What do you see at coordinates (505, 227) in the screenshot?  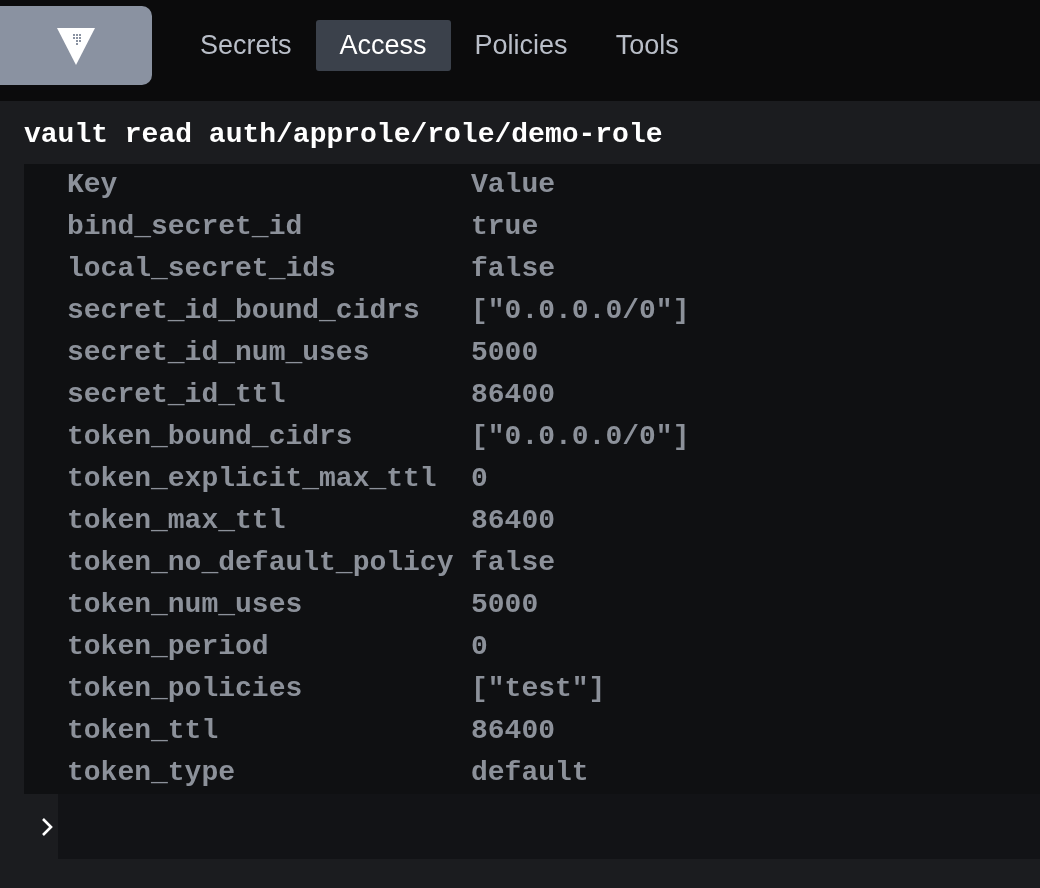 I see `value-cell-text: true` at bounding box center [505, 227].